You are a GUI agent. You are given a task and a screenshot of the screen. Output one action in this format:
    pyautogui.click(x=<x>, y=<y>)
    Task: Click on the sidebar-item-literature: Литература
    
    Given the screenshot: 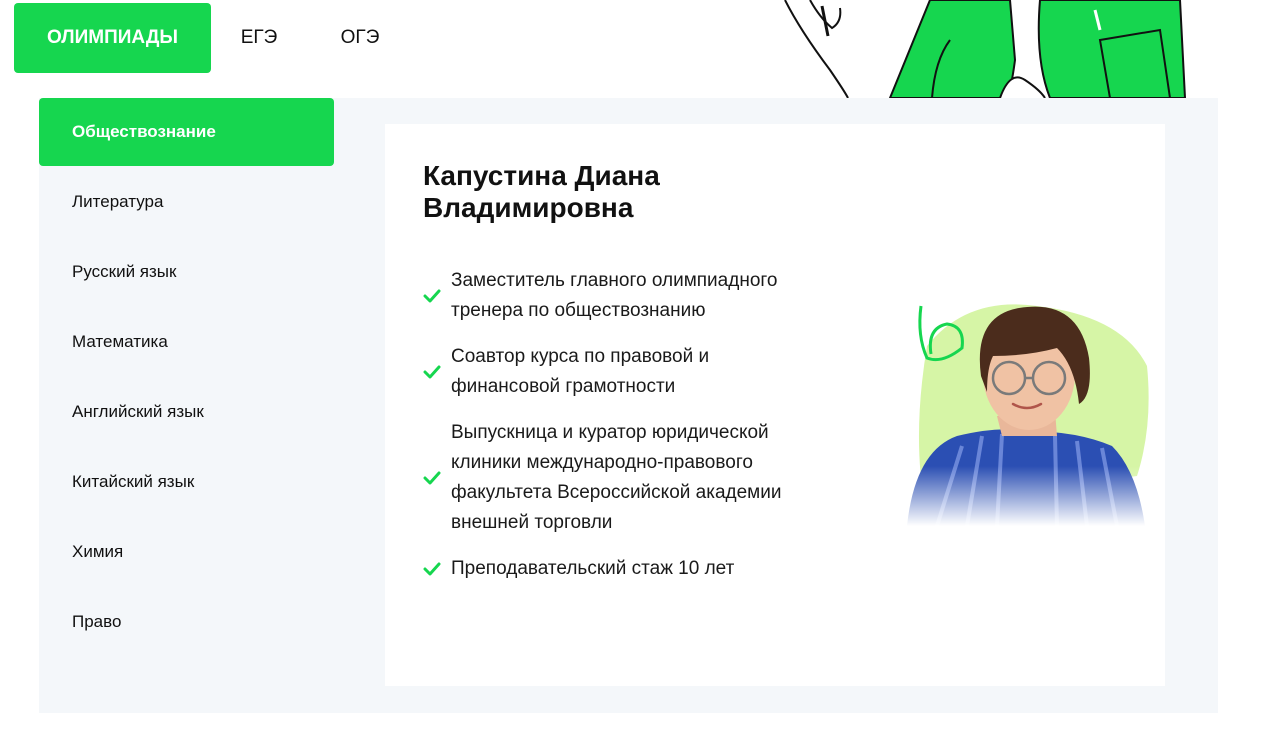 What is the action you would take?
    pyautogui.click(x=186, y=202)
    